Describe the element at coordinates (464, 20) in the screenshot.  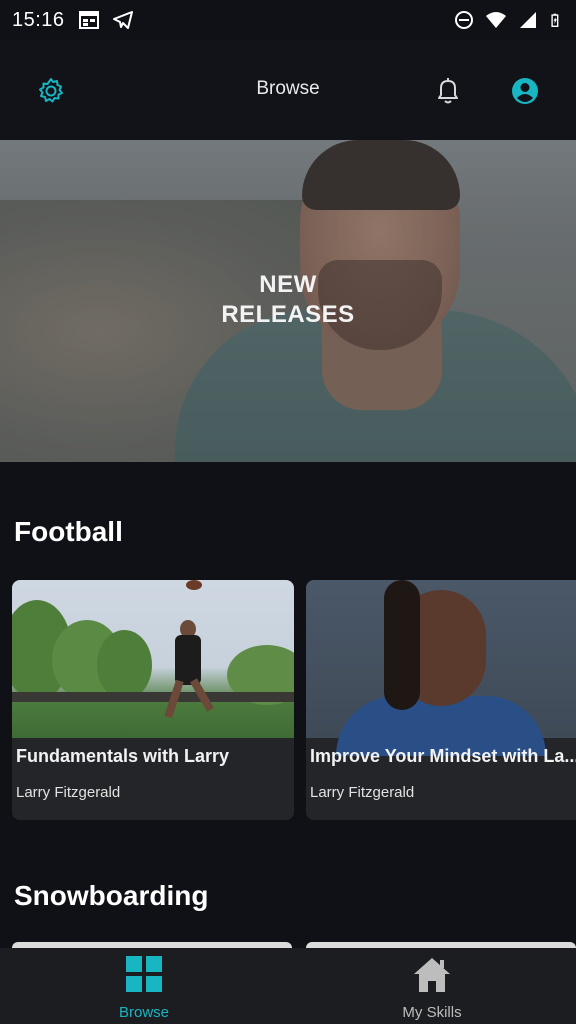
I see `do-not-disturb-icon` at that location.